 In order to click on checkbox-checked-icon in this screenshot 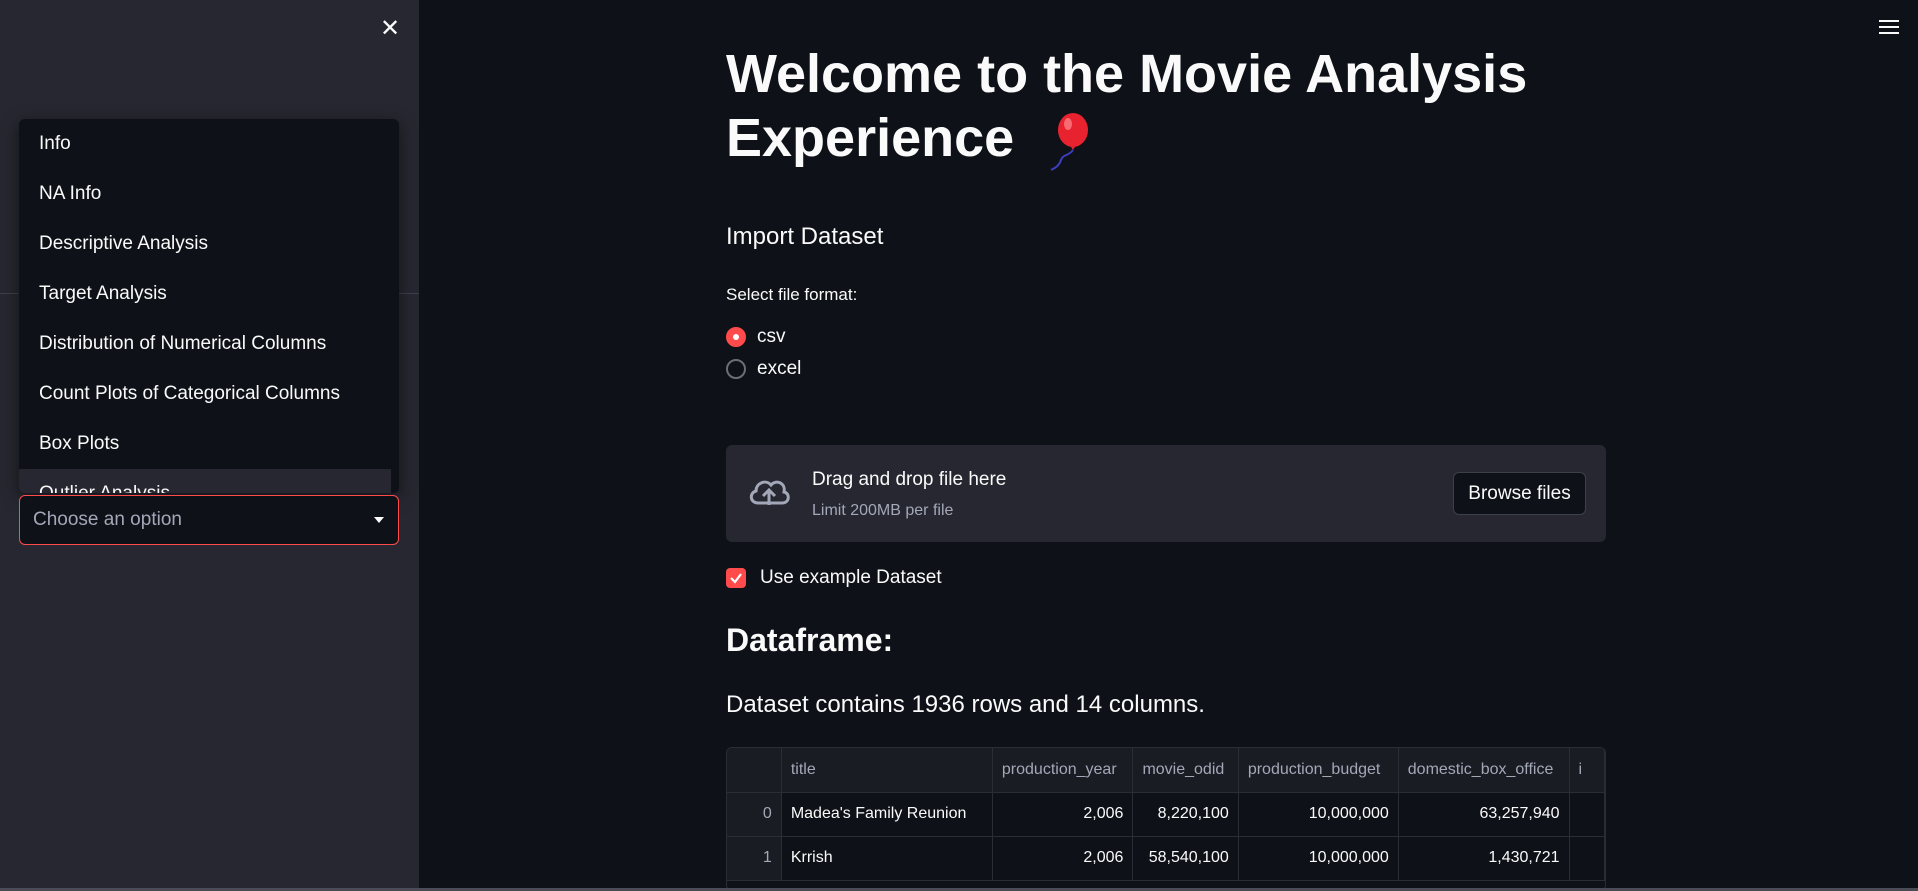, I will do `click(736, 578)`.